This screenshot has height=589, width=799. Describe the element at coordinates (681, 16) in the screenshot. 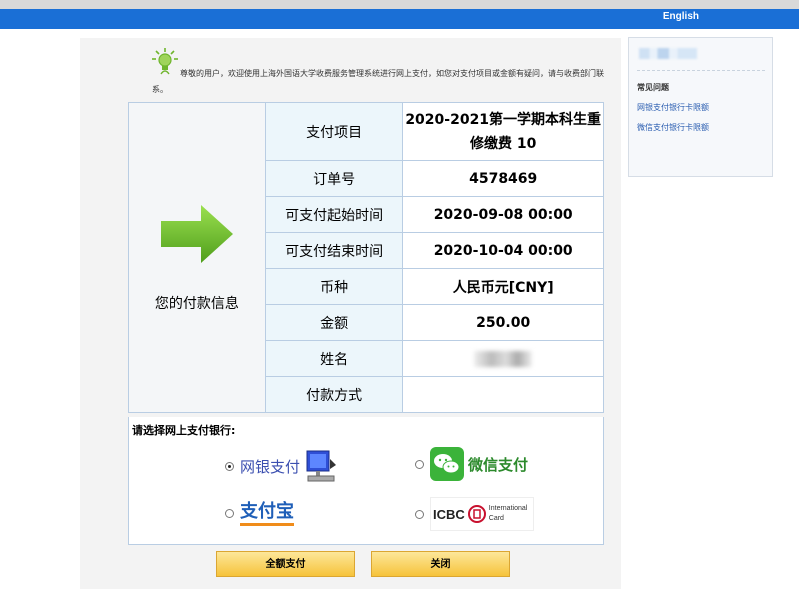

I see `english-link: English` at that location.